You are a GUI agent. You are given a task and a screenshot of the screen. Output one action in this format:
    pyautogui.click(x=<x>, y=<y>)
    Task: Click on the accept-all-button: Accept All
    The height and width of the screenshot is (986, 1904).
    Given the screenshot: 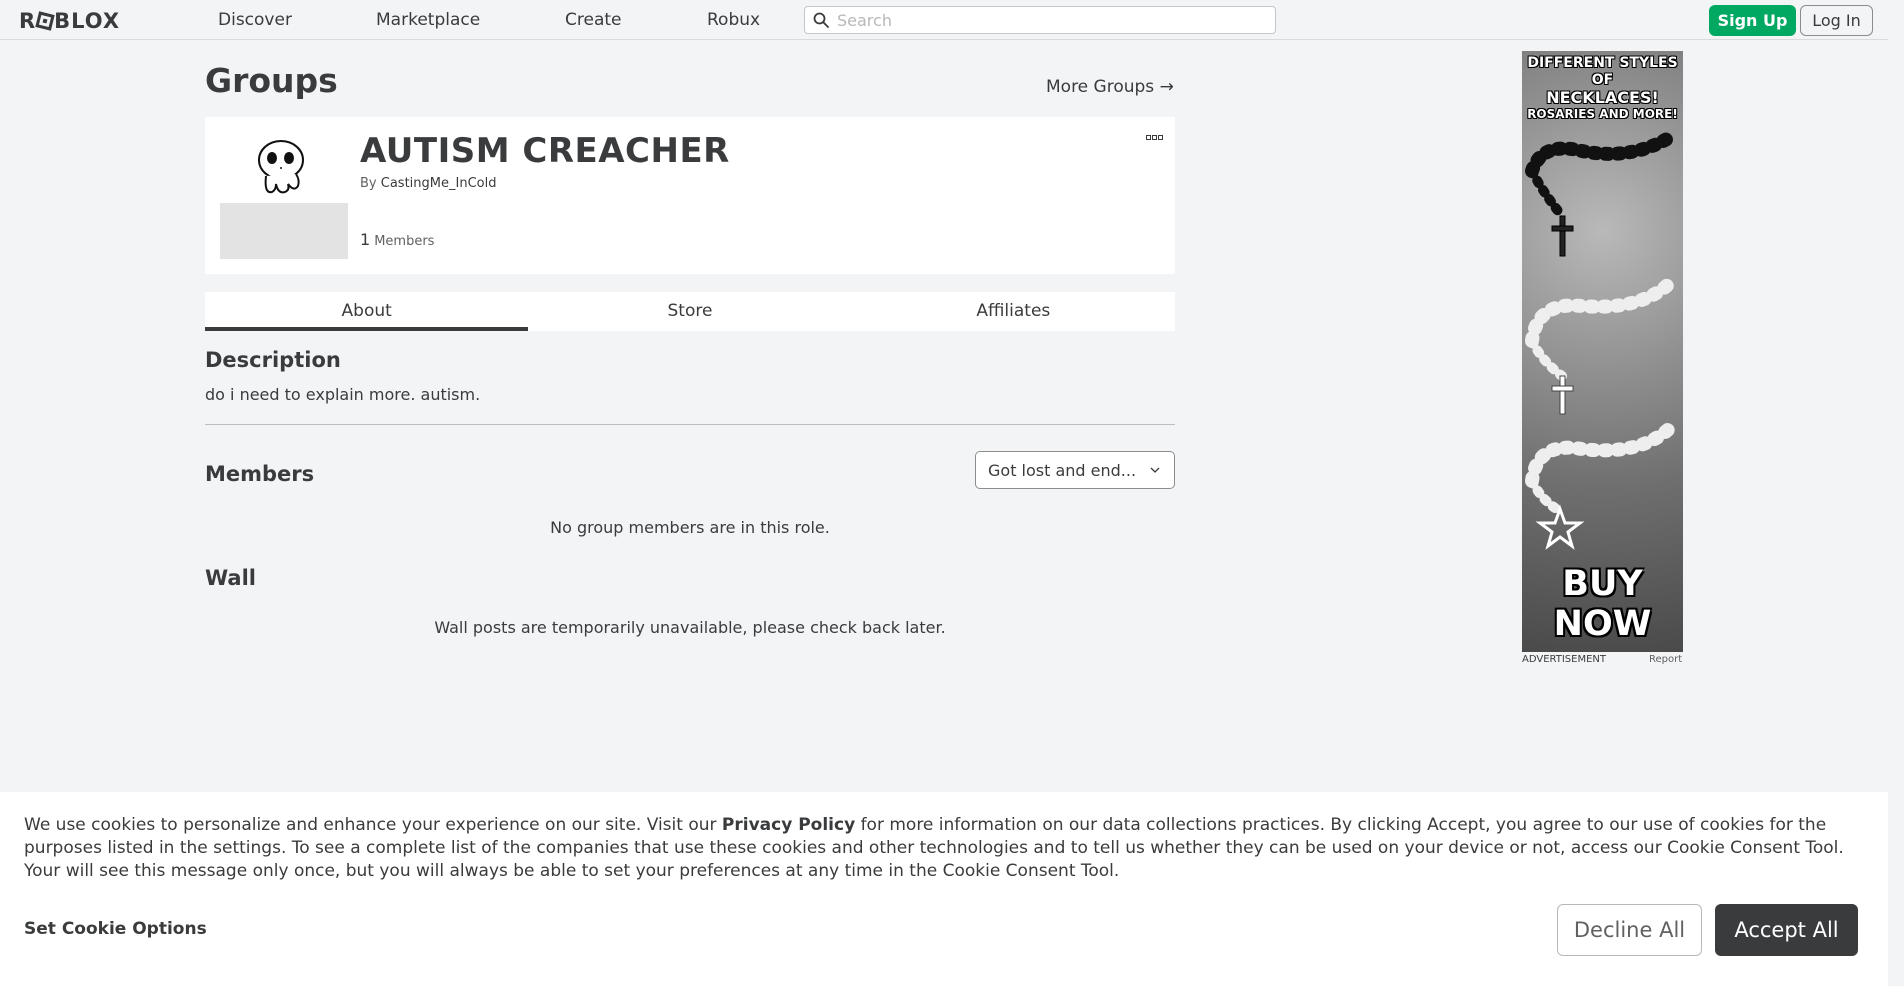 What is the action you would take?
    pyautogui.click(x=1786, y=930)
    